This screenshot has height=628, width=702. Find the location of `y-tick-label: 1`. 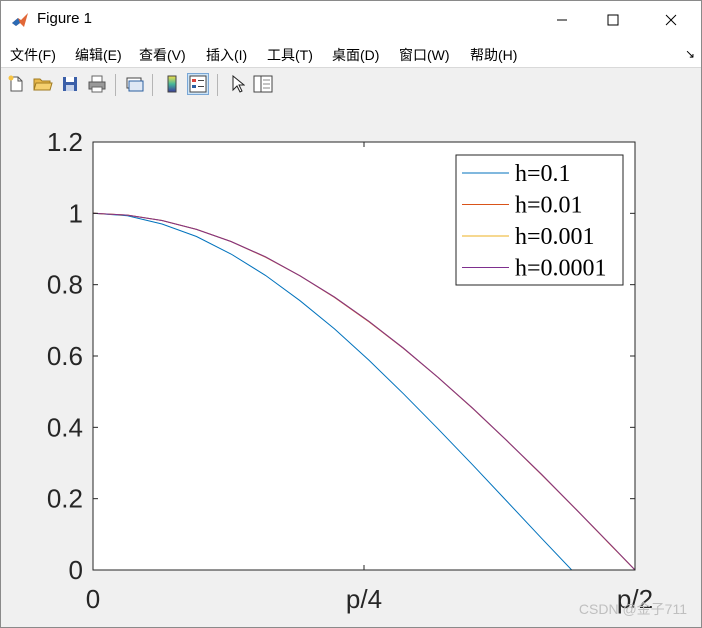

y-tick-label: 1 is located at coordinates (76, 213).